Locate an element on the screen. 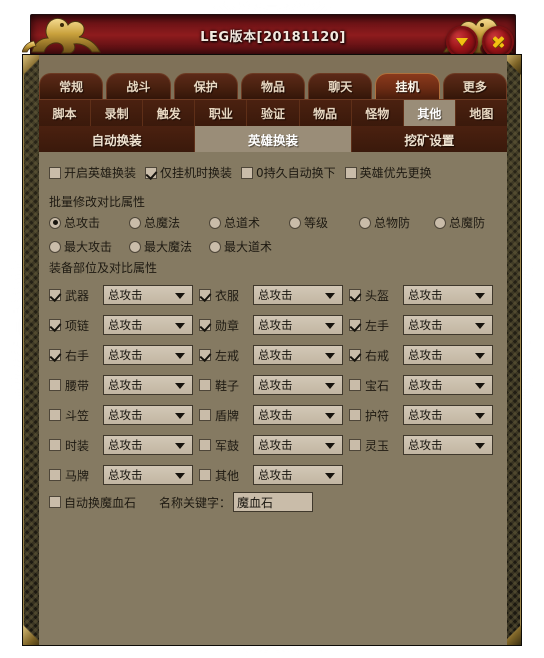  equipment-attr-select-勋章: 总攻击 is located at coordinates (298, 325).